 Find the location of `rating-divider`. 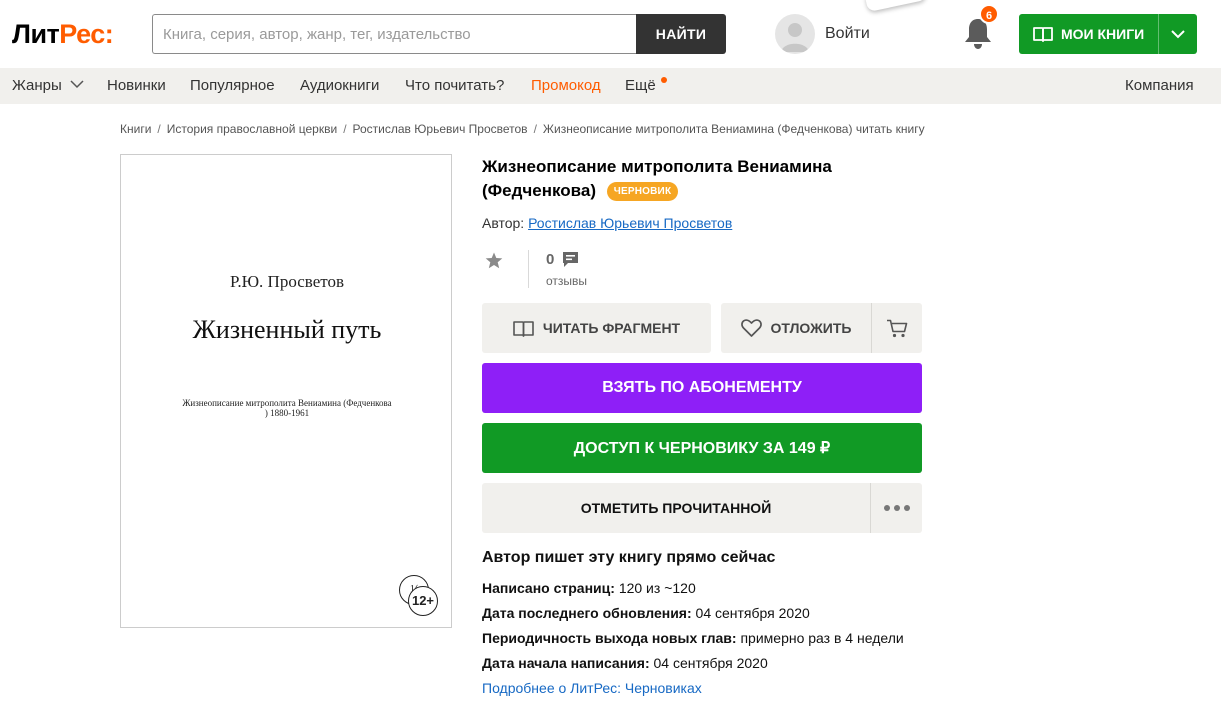

rating-divider is located at coordinates (528, 269).